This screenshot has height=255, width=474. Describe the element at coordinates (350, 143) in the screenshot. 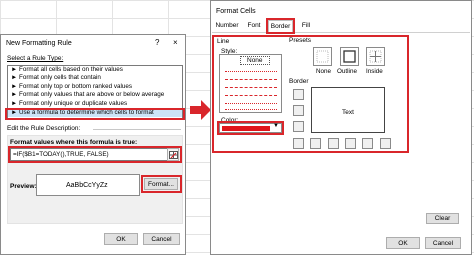

I see `border-center-button` at that location.